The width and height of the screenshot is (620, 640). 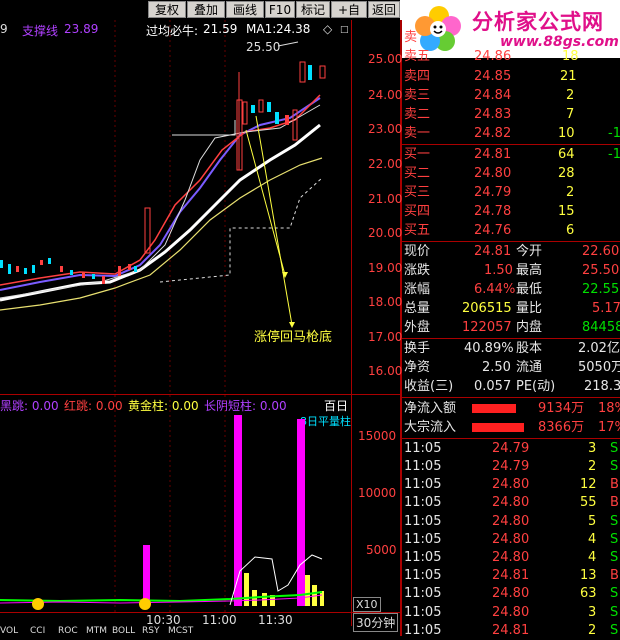 What do you see at coordinates (512, 308) in the screenshot?
I see `quote-row-volume: 总量 206515 量比 5.17` at bounding box center [512, 308].